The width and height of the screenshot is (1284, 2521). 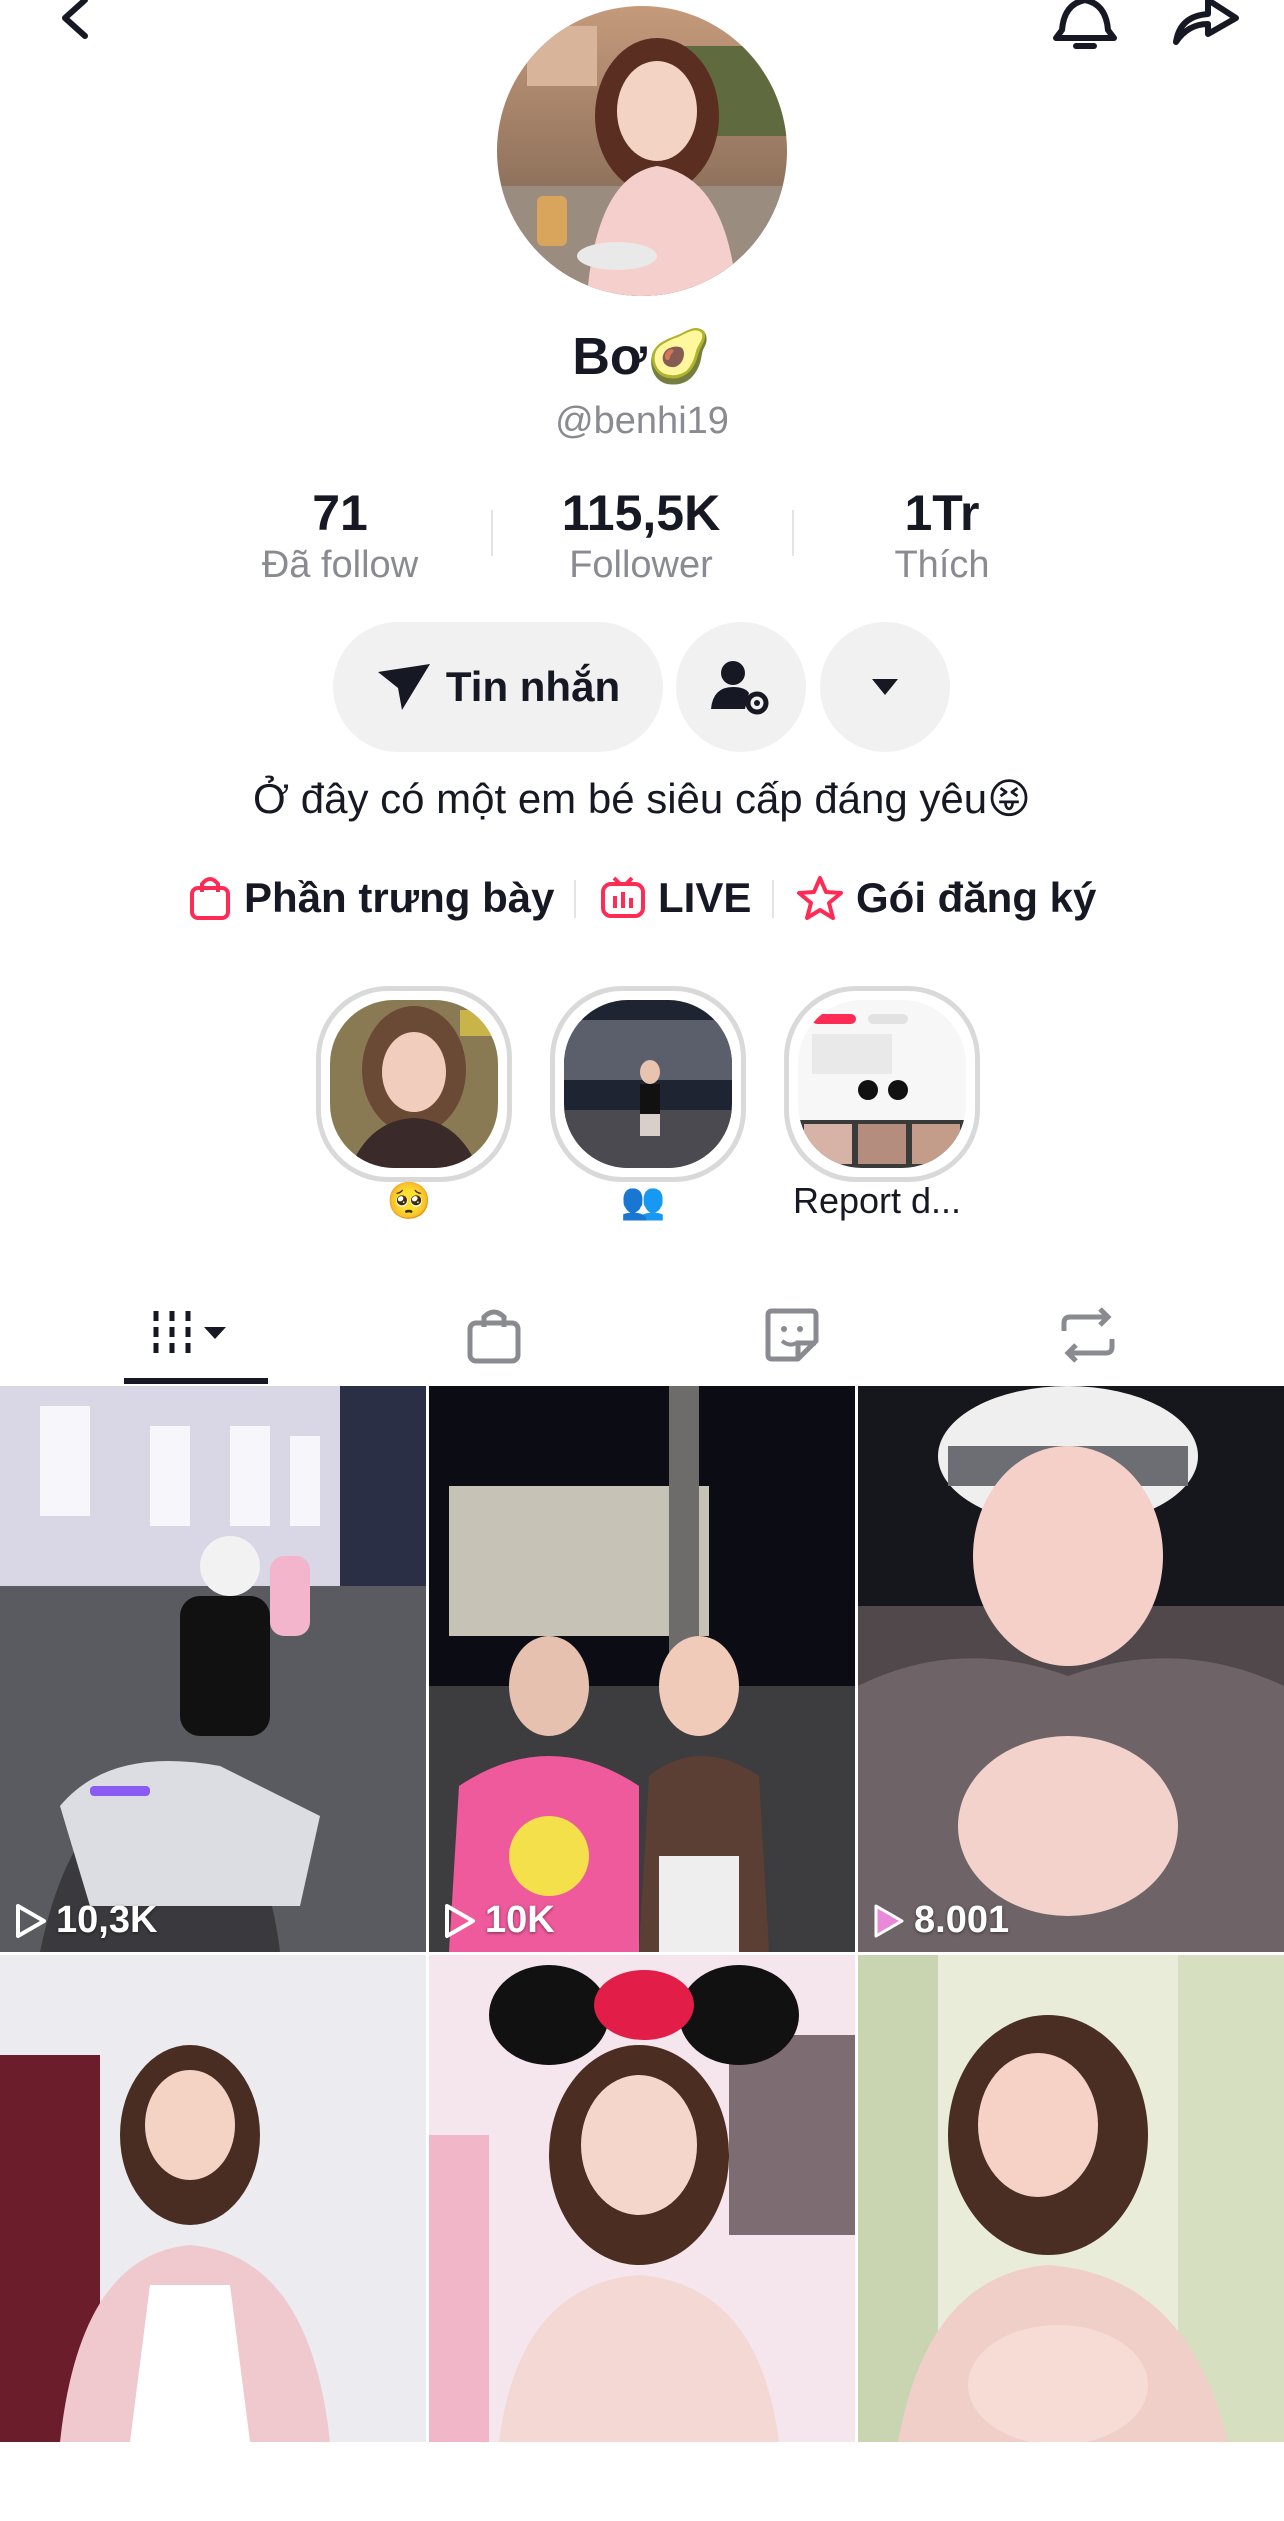 I want to click on tab-shop, so click(x=494, y=1335).